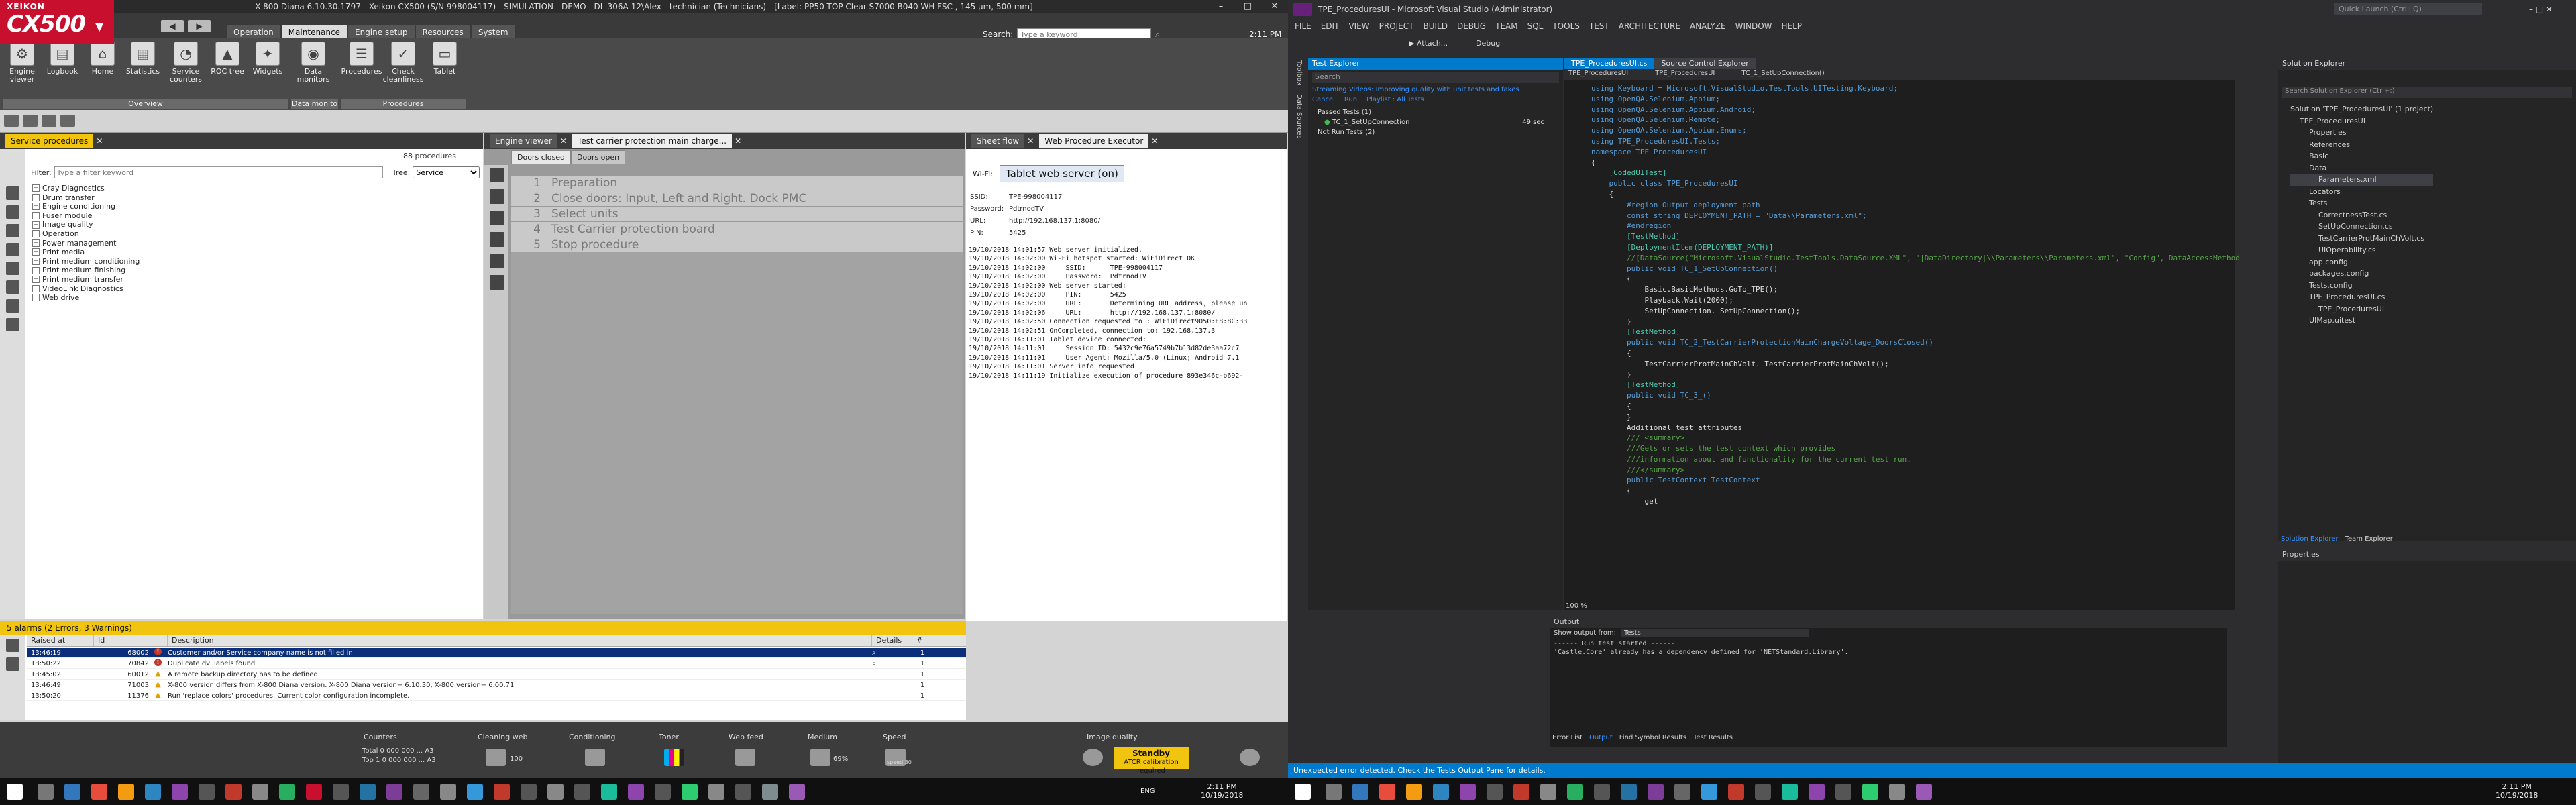  I want to click on ribbon-statistics-button: ▦ Statistics, so click(142, 66).